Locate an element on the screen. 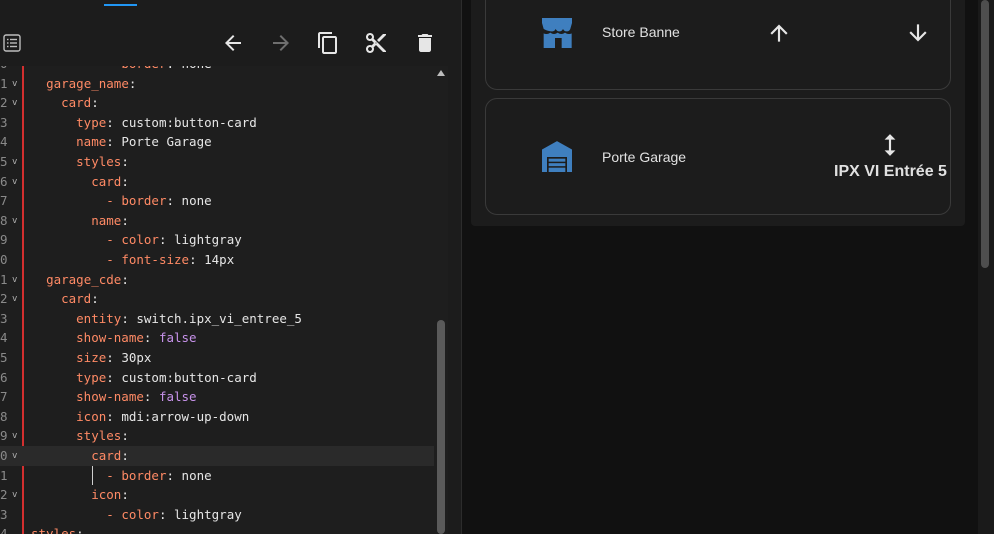  code-line: 0 - font-size: 14px is located at coordinates (217, 260).